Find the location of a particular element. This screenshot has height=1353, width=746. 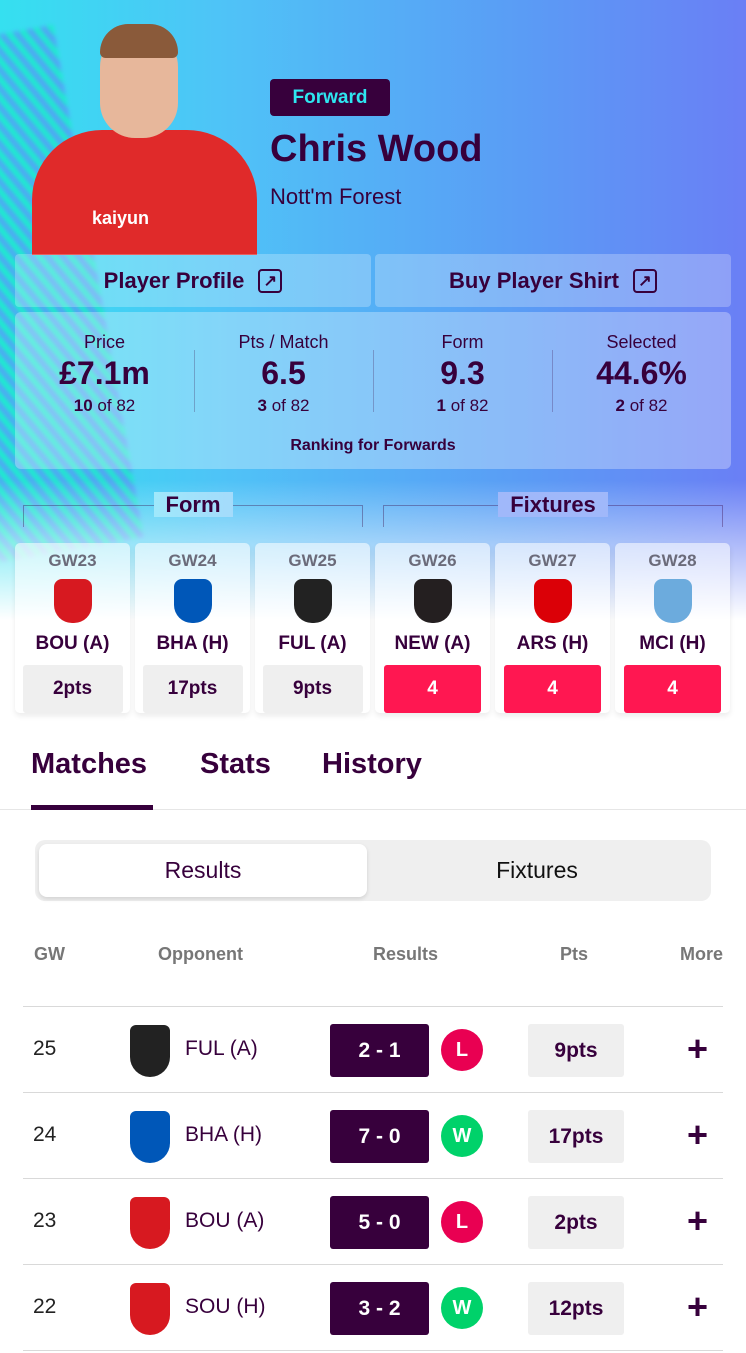

points-badge: 2pts is located at coordinates (72, 689).